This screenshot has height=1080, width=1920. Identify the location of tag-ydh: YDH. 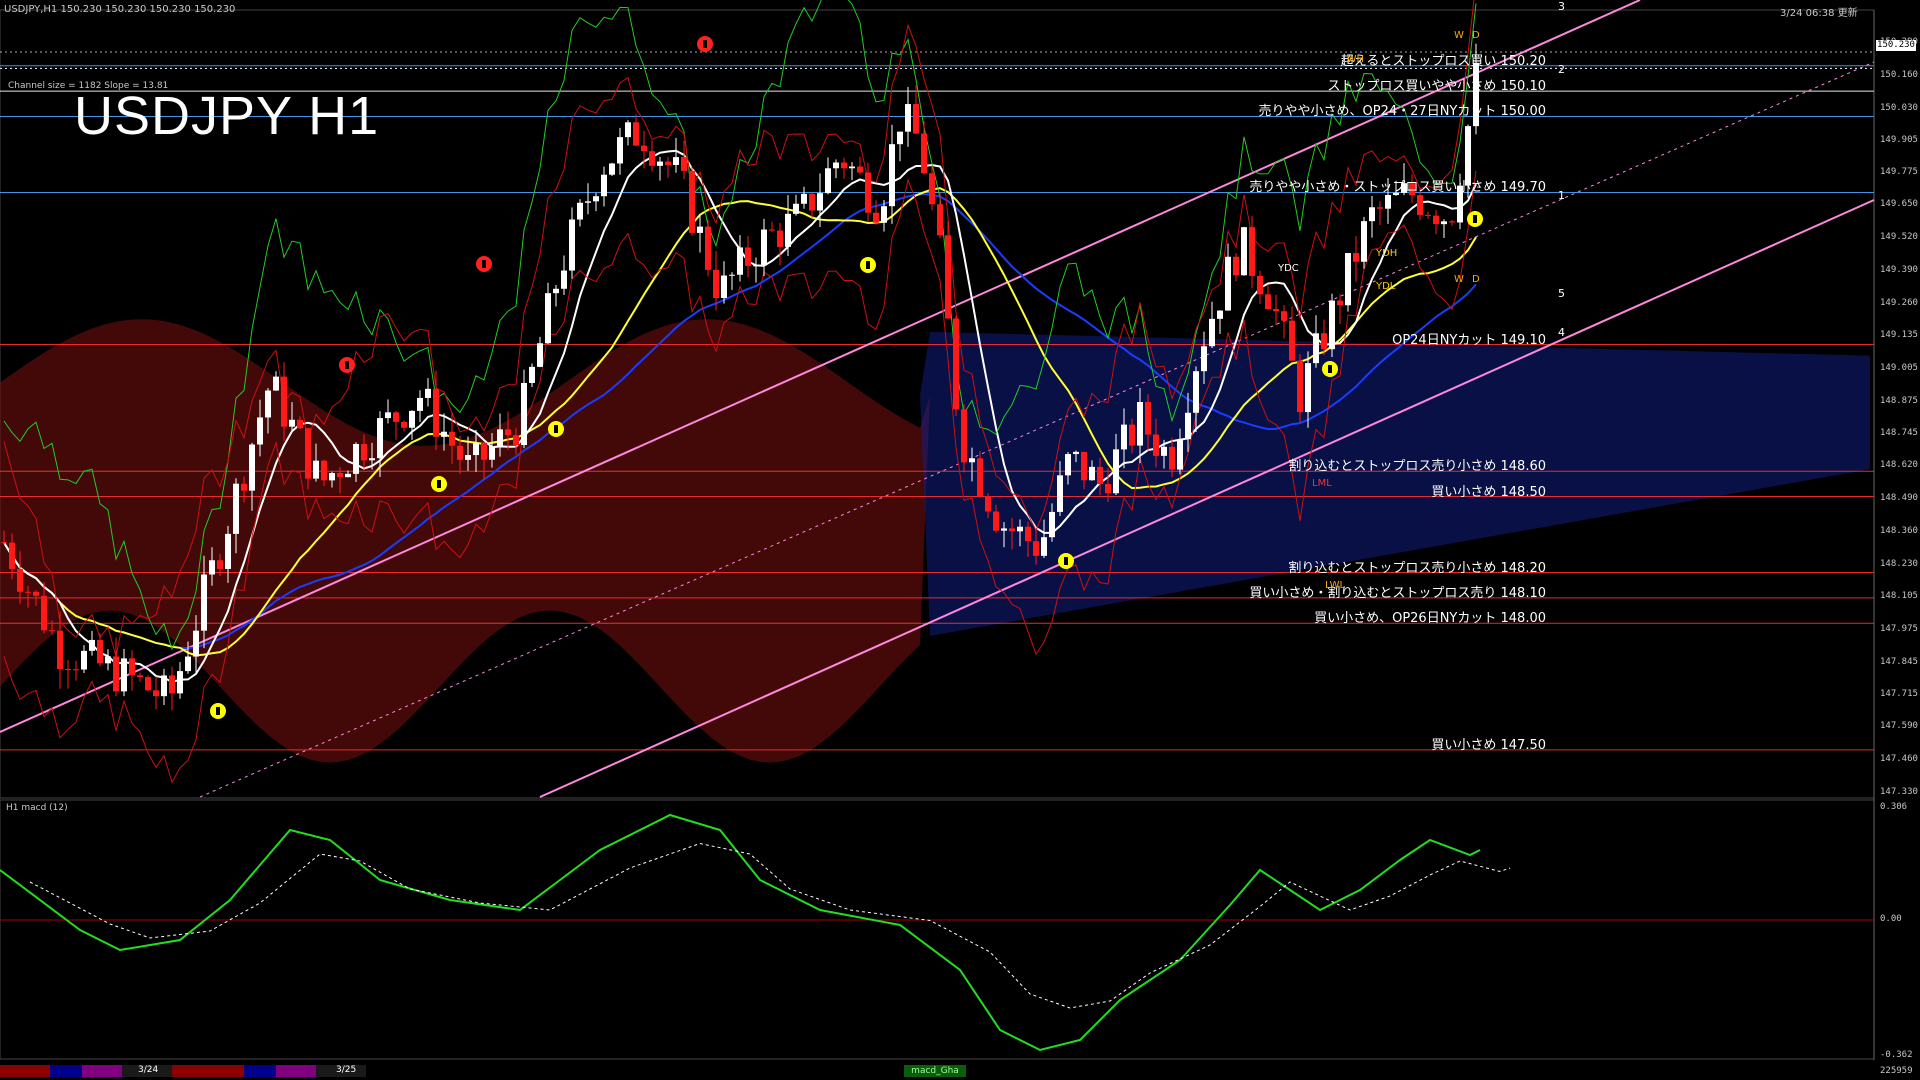
(1387, 253).